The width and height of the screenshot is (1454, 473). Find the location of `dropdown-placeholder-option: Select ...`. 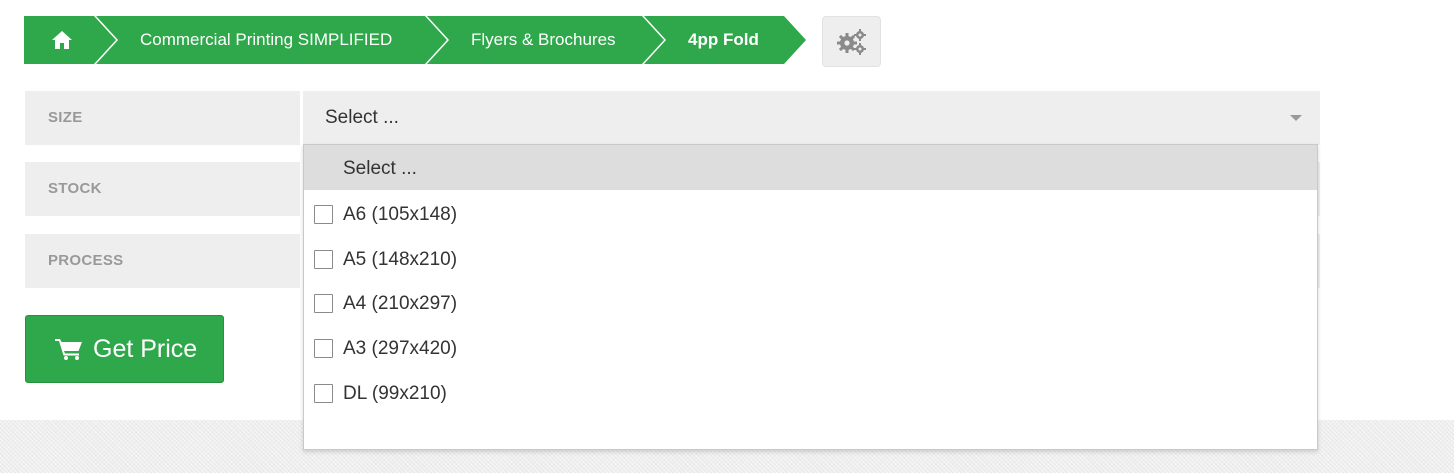

dropdown-placeholder-option: Select ... is located at coordinates (810, 167).